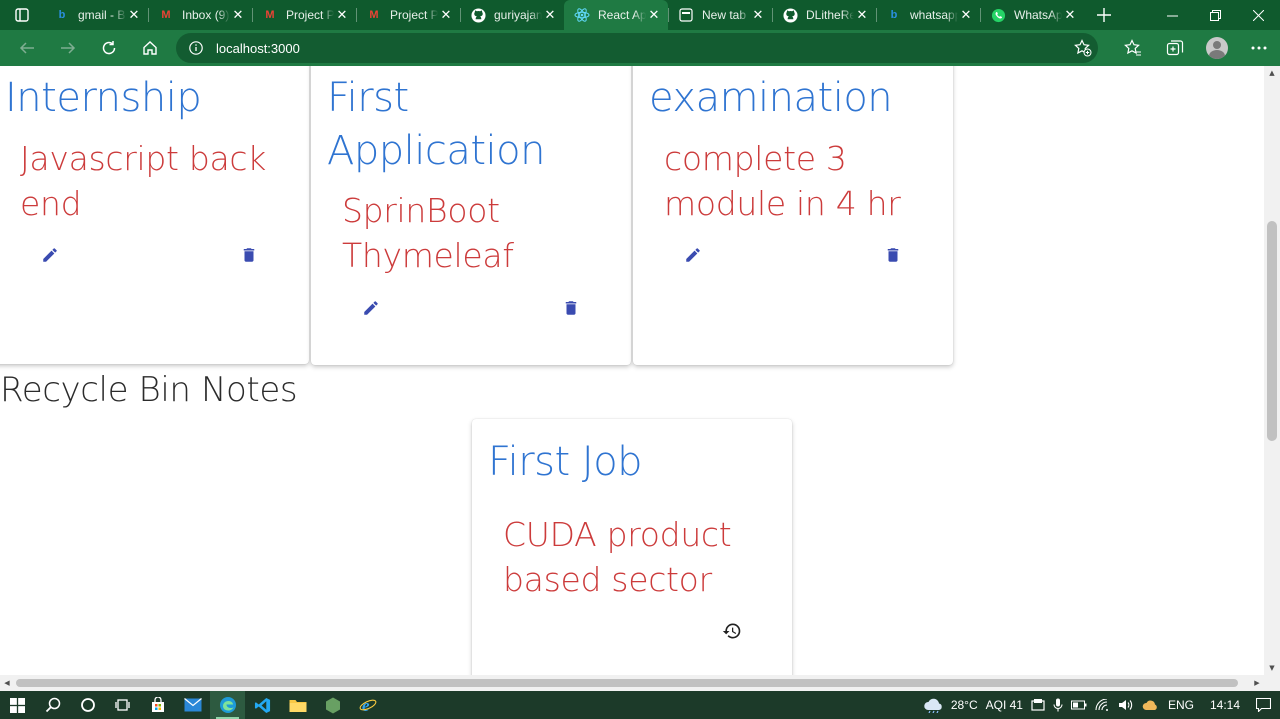  Describe the element at coordinates (1004, 705) in the screenshot. I see `air-quality: AQI 41` at that location.